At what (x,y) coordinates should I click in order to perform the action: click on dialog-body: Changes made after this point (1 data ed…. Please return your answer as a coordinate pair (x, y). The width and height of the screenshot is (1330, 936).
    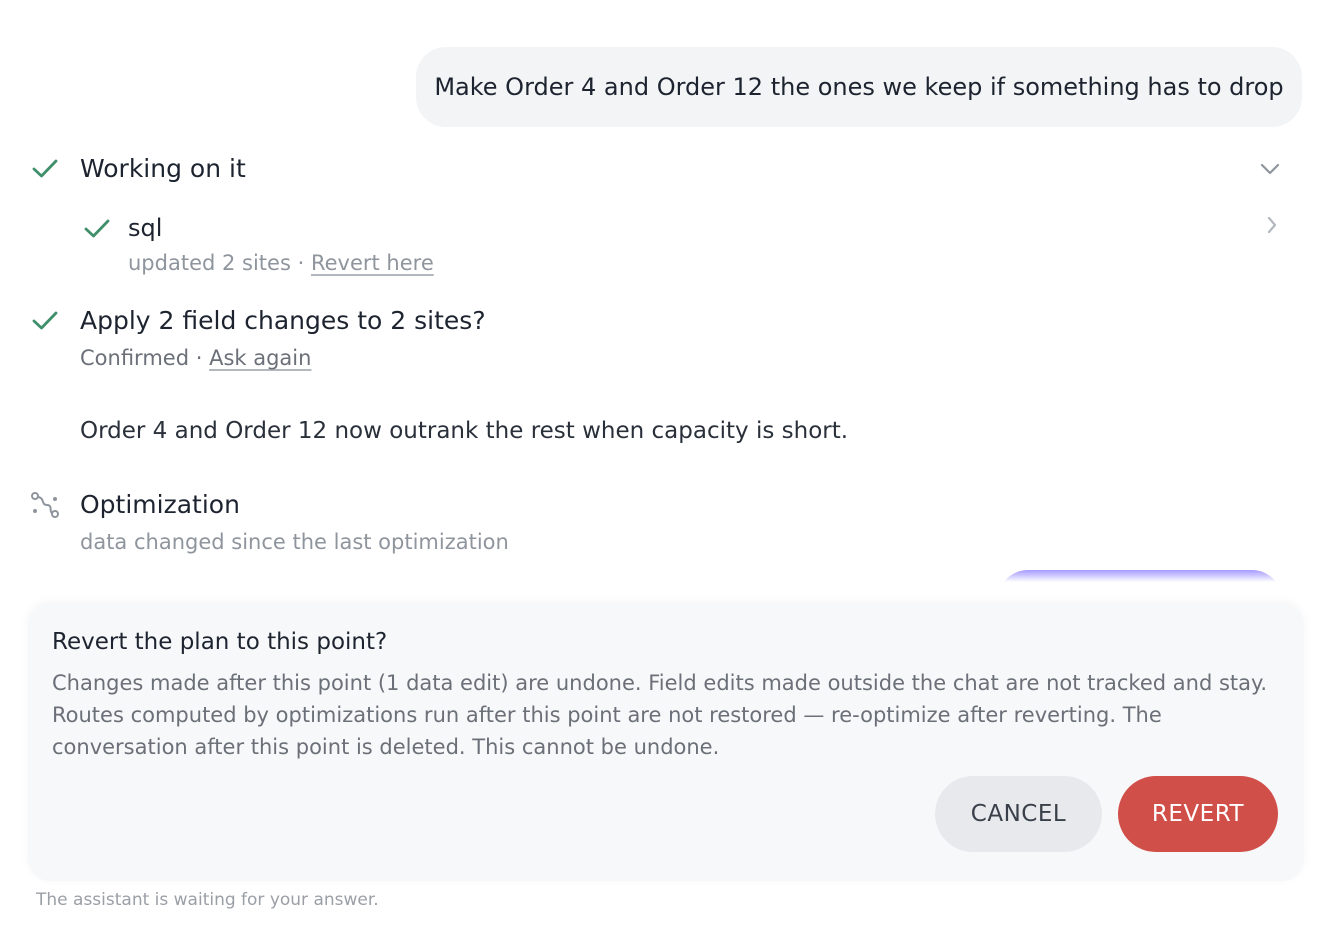
    Looking at the image, I should click on (660, 715).